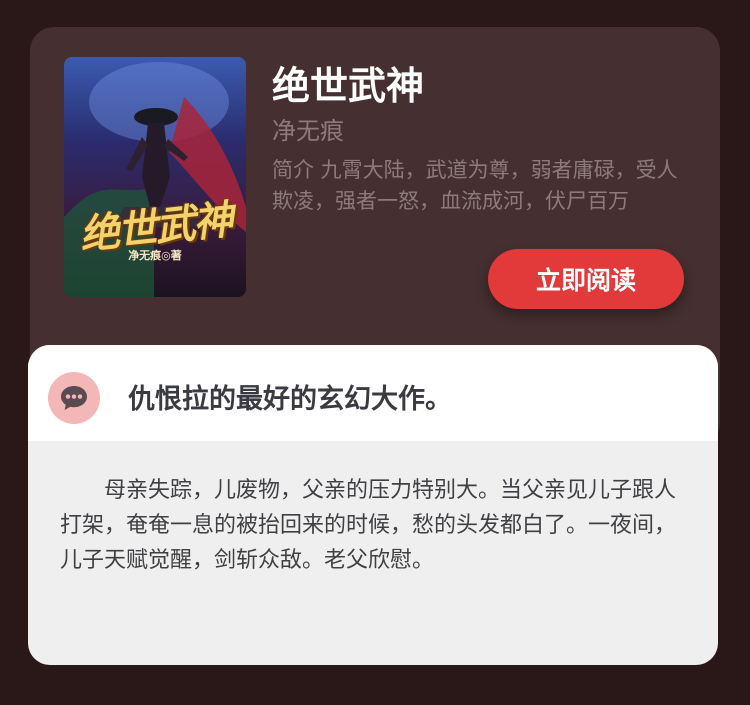  Describe the element at coordinates (308, 131) in the screenshot. I see `book-author: 净无痕` at that location.